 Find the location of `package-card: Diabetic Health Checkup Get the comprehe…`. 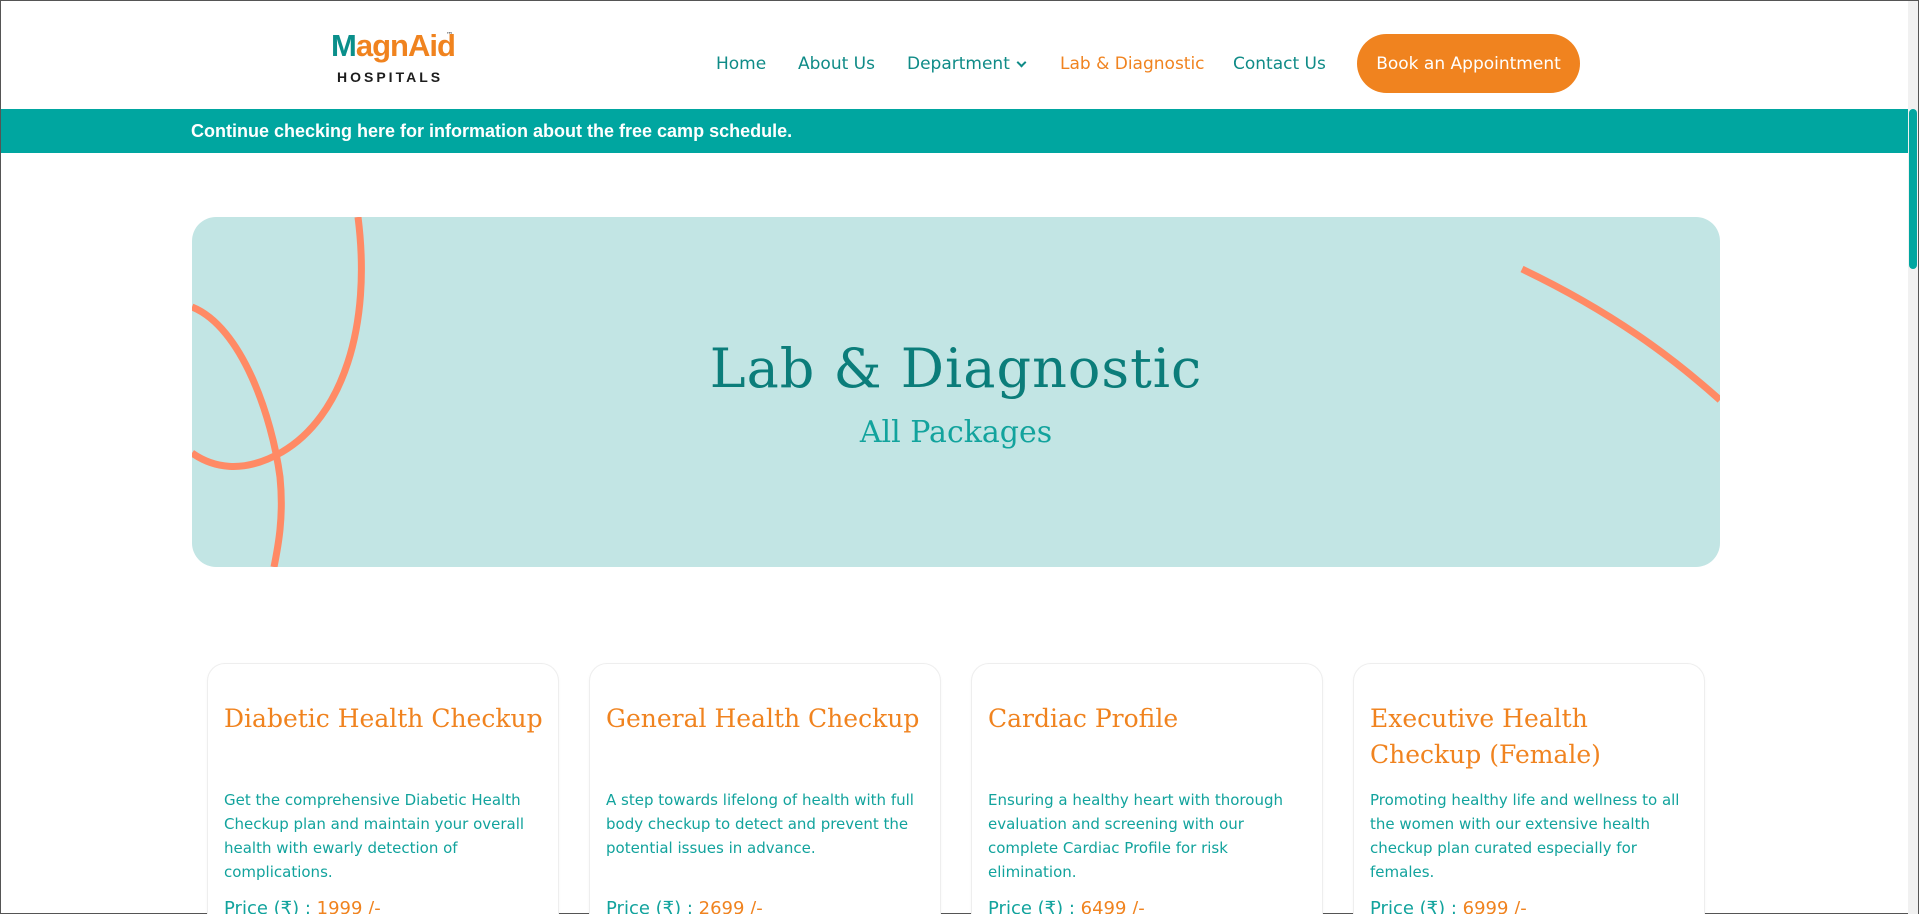

package-card: Diabetic Health Checkup Get the comprehe… is located at coordinates (383, 788).